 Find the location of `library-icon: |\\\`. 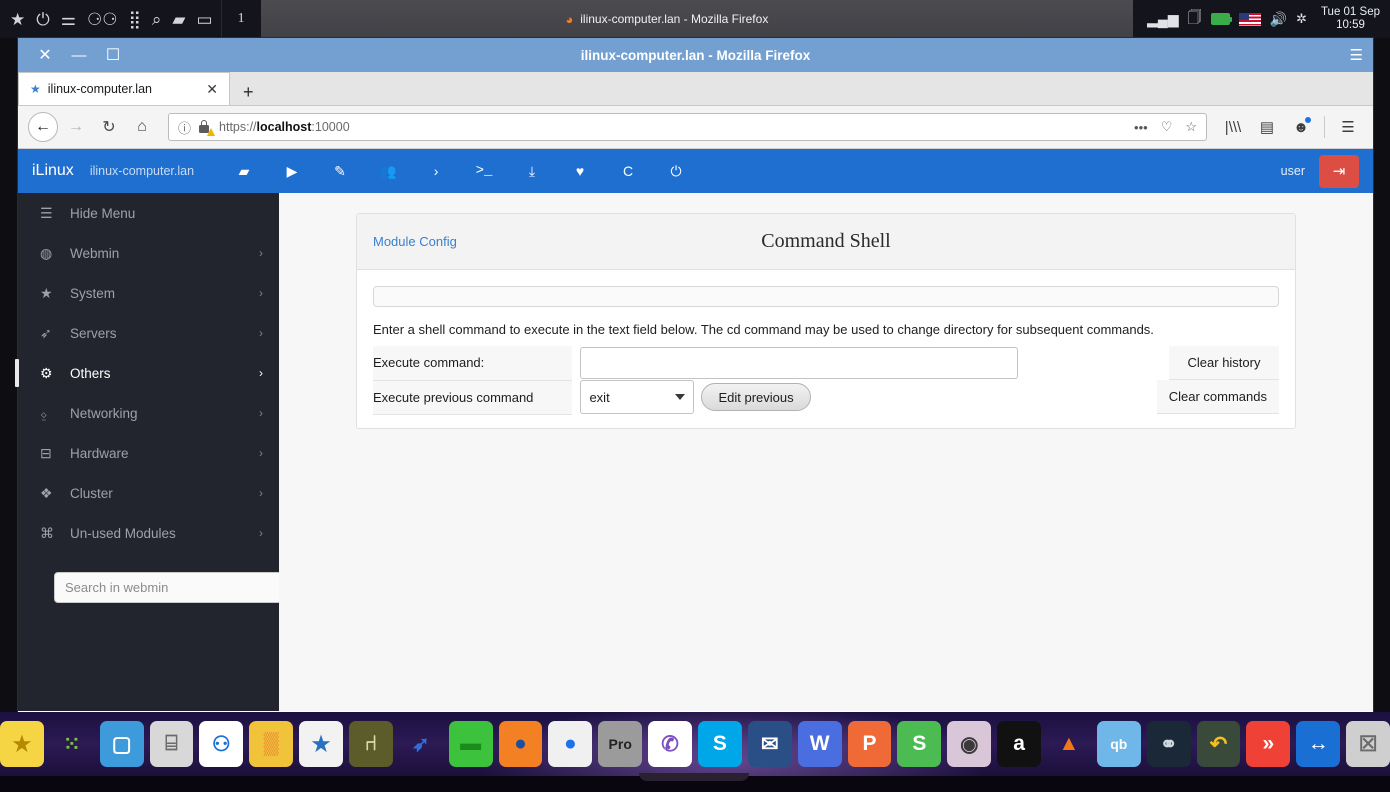

library-icon: |\\\ is located at coordinates (1233, 127).